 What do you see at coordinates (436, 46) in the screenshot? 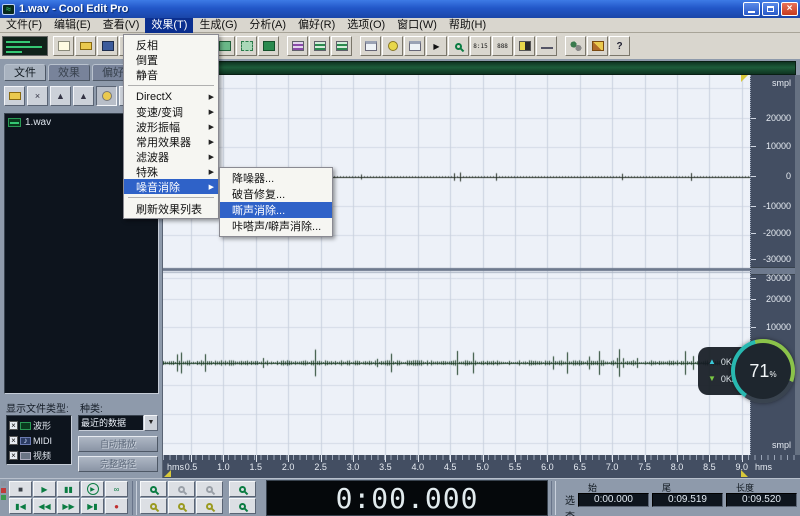
I see `play-cursor-button: ▶` at bounding box center [436, 46].